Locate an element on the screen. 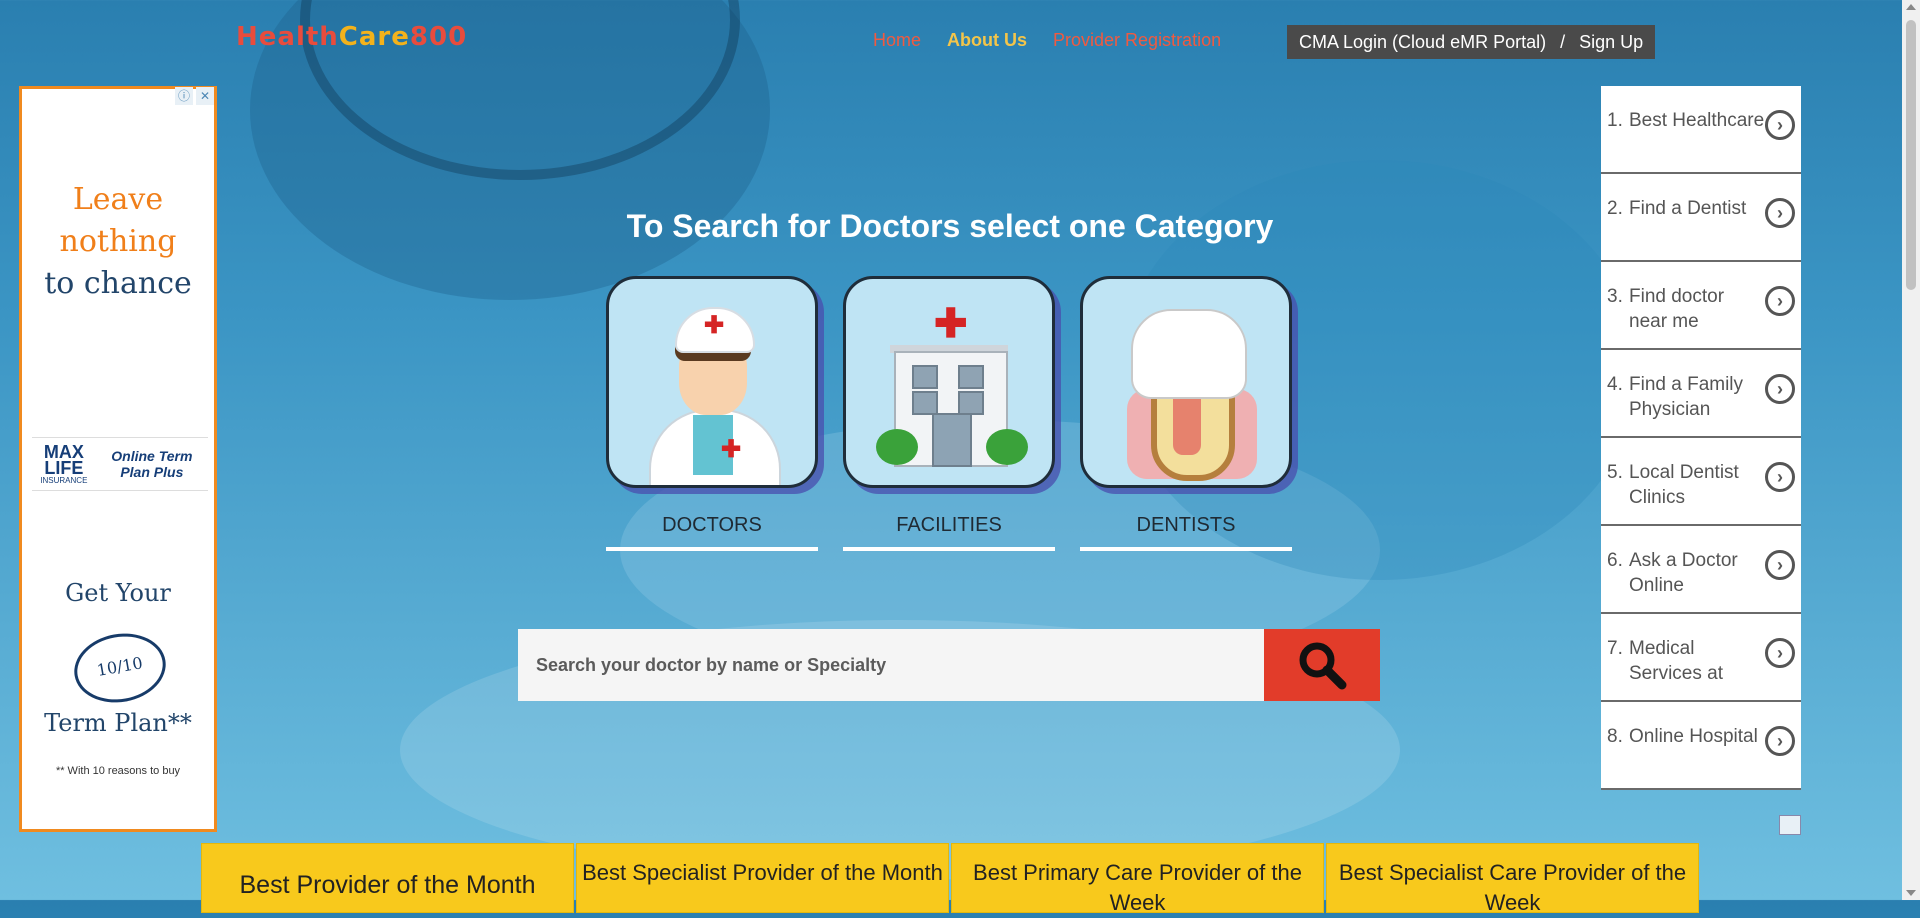 The width and height of the screenshot is (1920, 918). link-text: Find a Dentist is located at coordinates (1697, 228).